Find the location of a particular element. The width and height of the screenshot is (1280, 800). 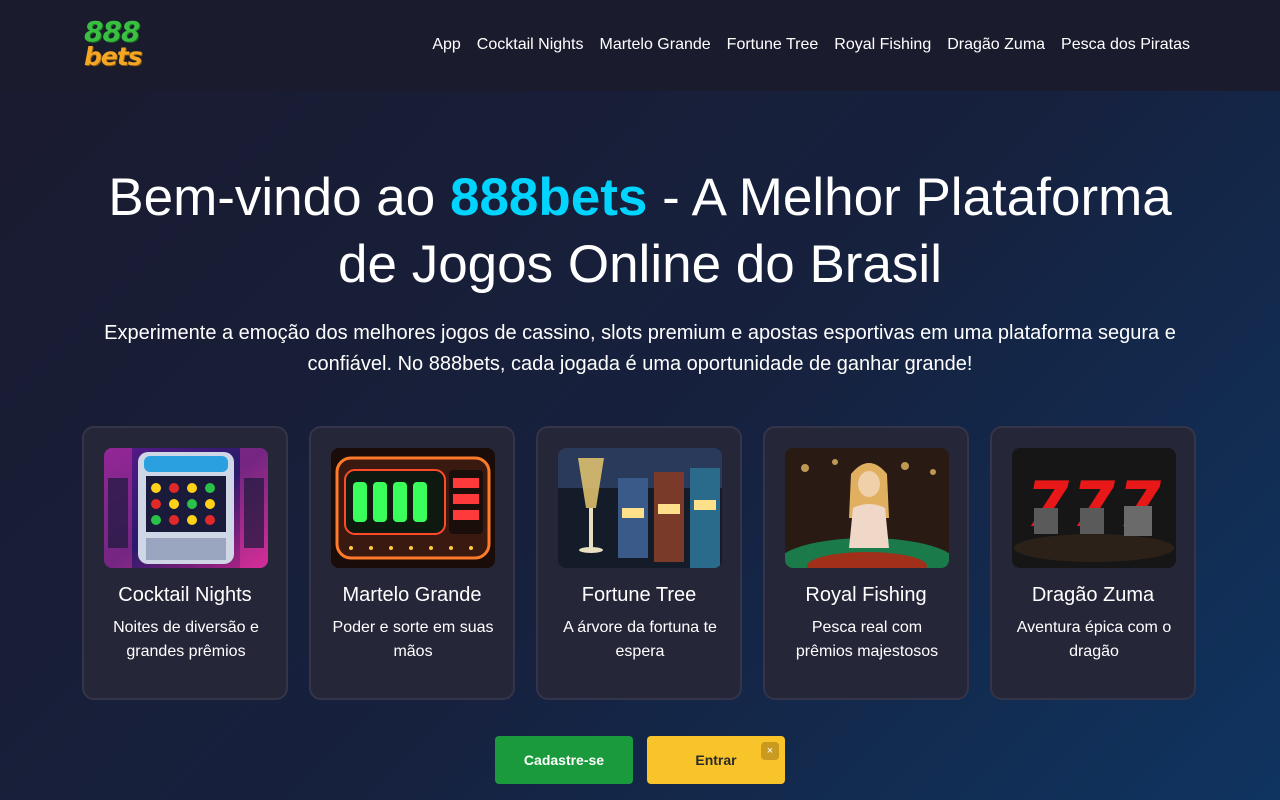

nav-link-royal-fishing: Royal Fishing is located at coordinates (882, 45).